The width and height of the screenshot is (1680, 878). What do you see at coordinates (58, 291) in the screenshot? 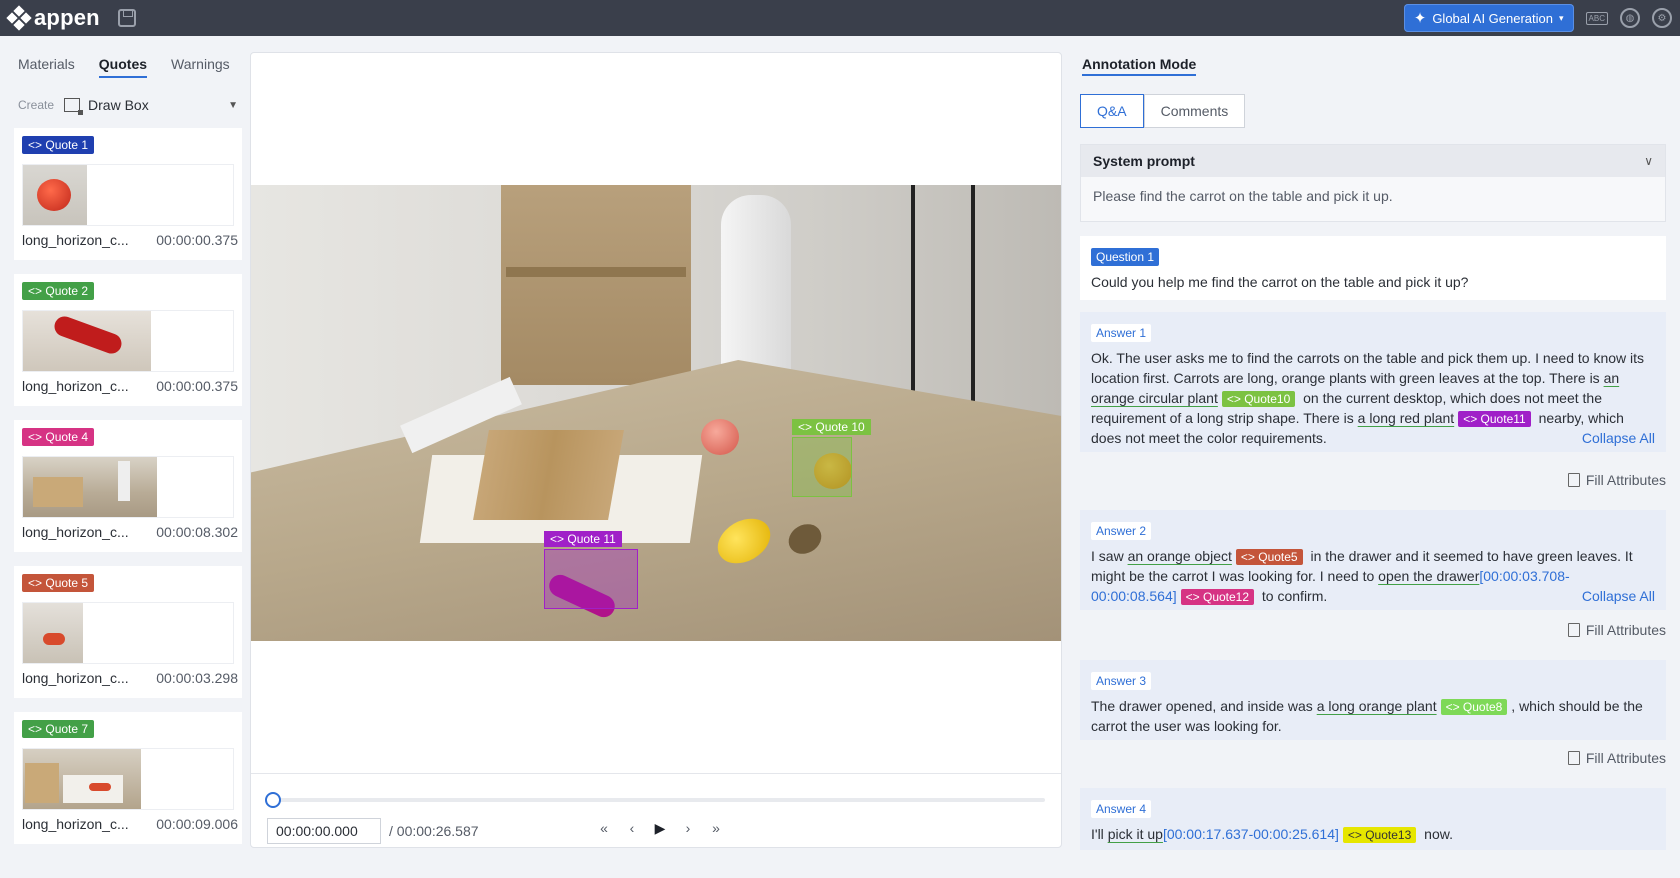
I see `quote-tag: <> Quote 2` at bounding box center [58, 291].